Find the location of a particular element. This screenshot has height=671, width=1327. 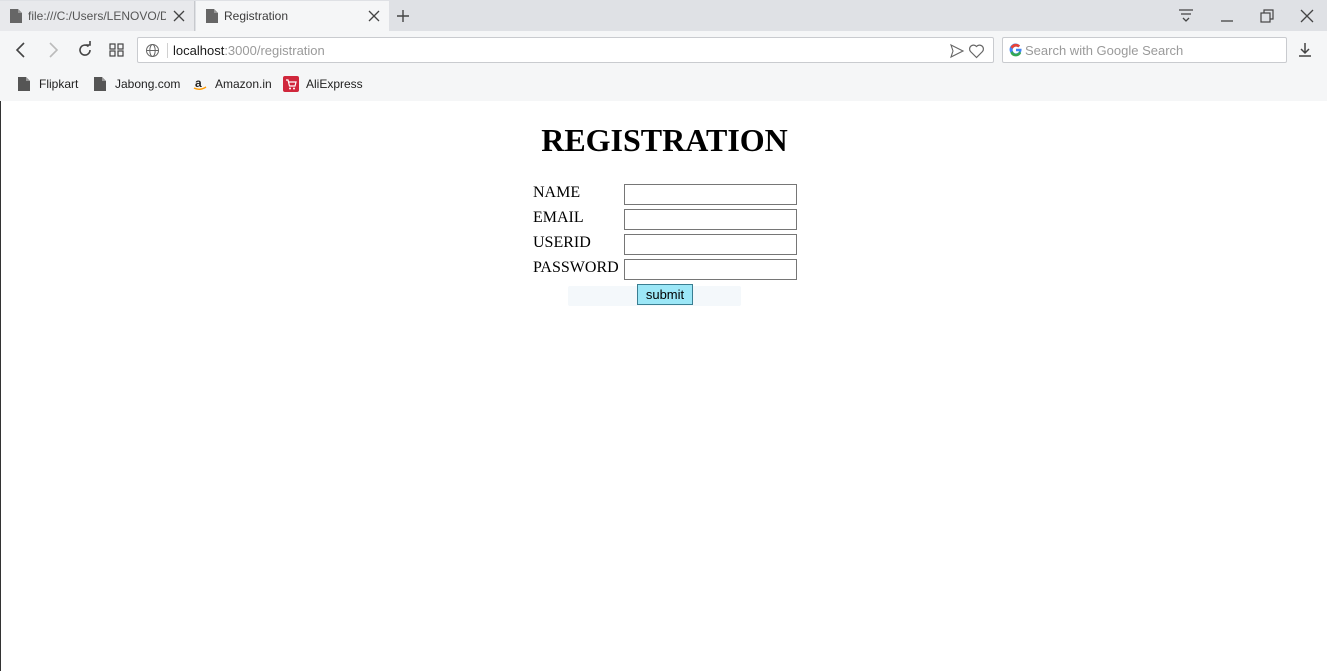

navigation-toolbar: localhost:3000/registration is located at coordinates (663, 50).